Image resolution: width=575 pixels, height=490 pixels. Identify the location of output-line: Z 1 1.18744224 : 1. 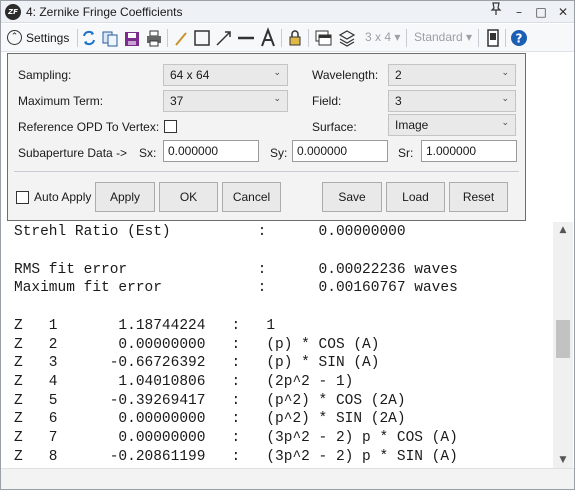
(145, 326).